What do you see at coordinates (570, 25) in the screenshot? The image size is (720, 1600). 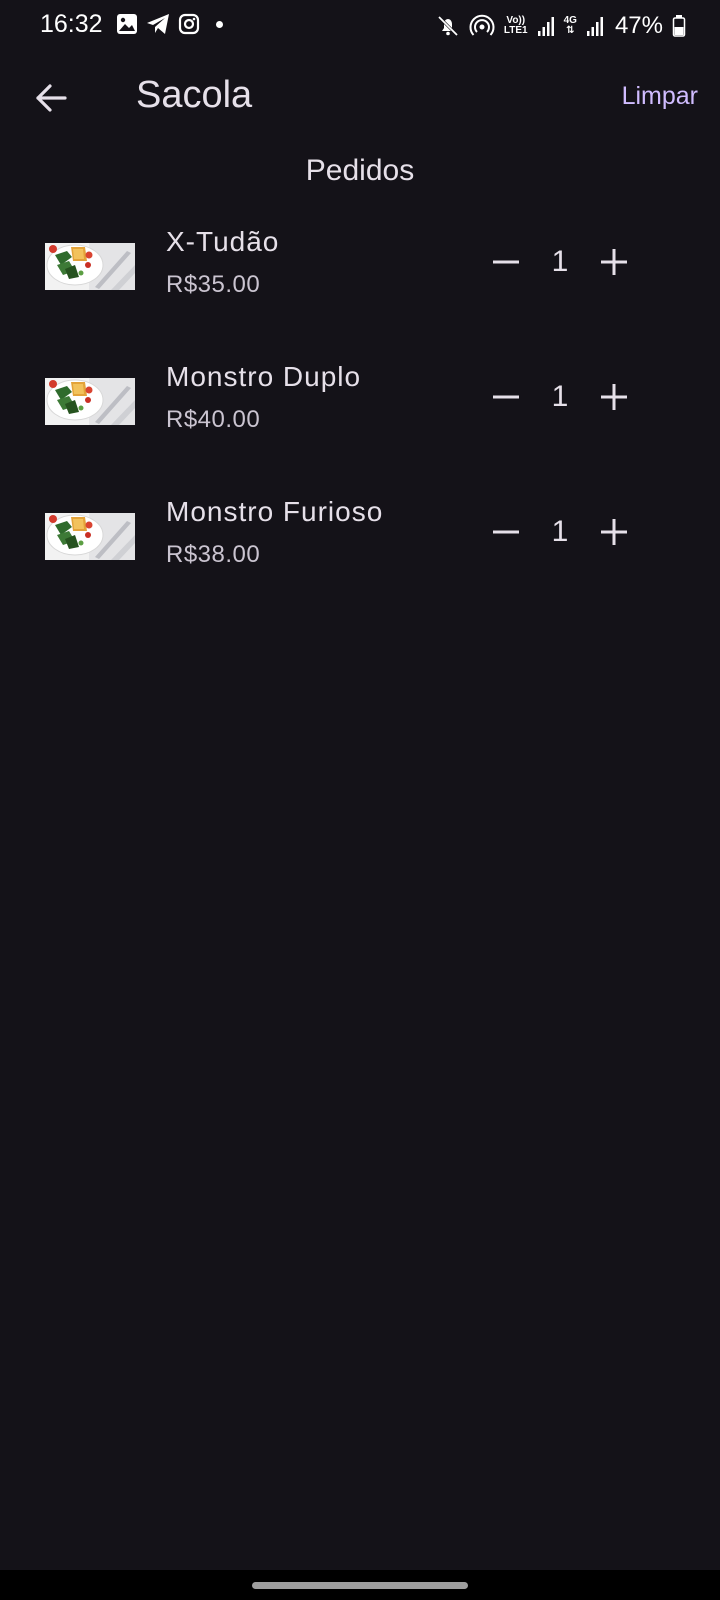 I see `network-4g-icon: 4G ⇅` at bounding box center [570, 25].